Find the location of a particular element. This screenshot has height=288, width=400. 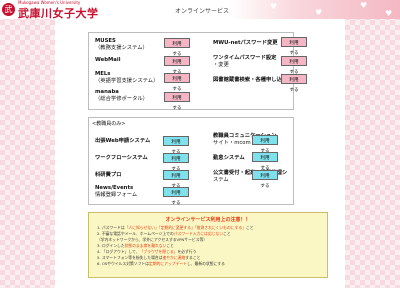

service-label-password-change: MWU-netパスワード変更 is located at coordinates (245, 43).